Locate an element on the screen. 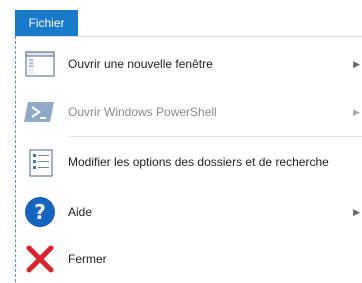 Image resolution: width=362 pixels, height=283 pixels. folder-options-icon is located at coordinates (41, 163).